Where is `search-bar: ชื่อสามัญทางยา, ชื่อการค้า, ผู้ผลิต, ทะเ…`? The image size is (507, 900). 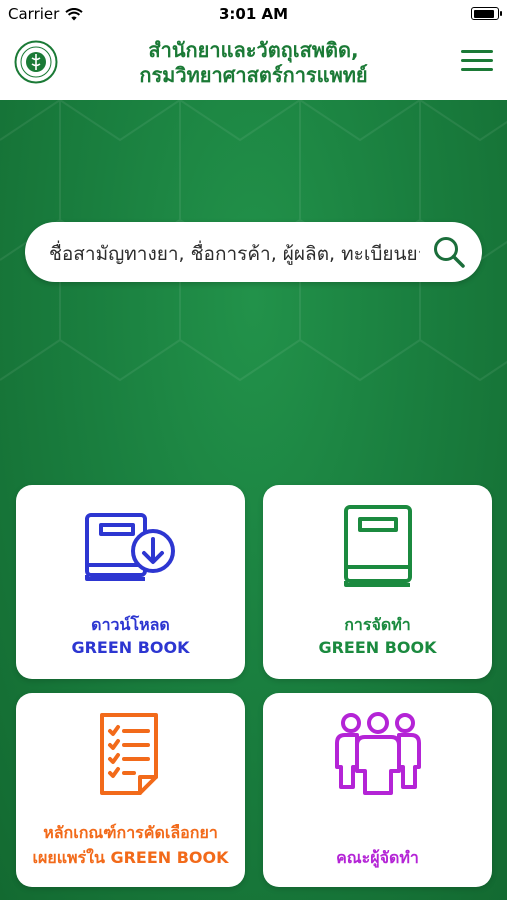 search-bar: ชื่อสามัญทางยา, ชื่อการค้า, ผู้ผลิต, ทะเ… is located at coordinates (253, 252).